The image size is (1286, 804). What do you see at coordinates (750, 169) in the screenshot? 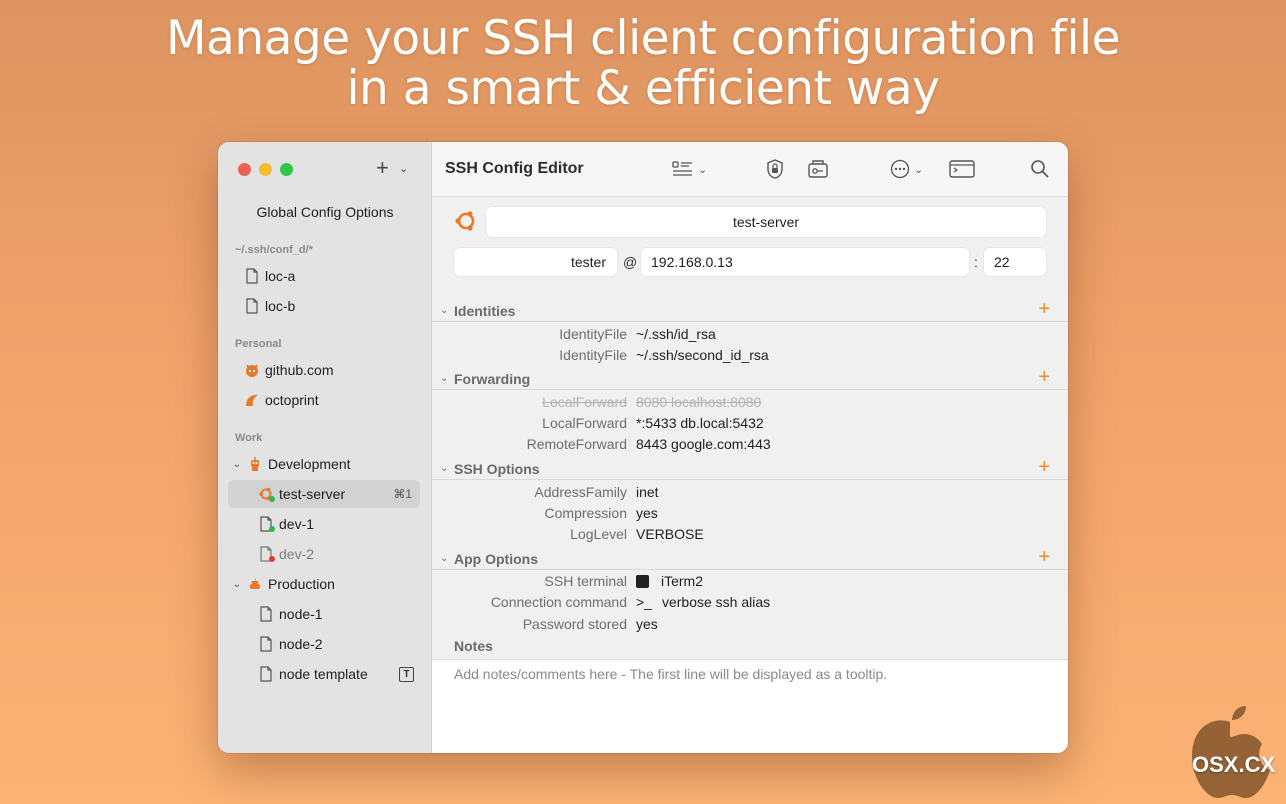
I see `toolbar: SSH Config Editor ⌄ ⌄` at bounding box center [750, 169].